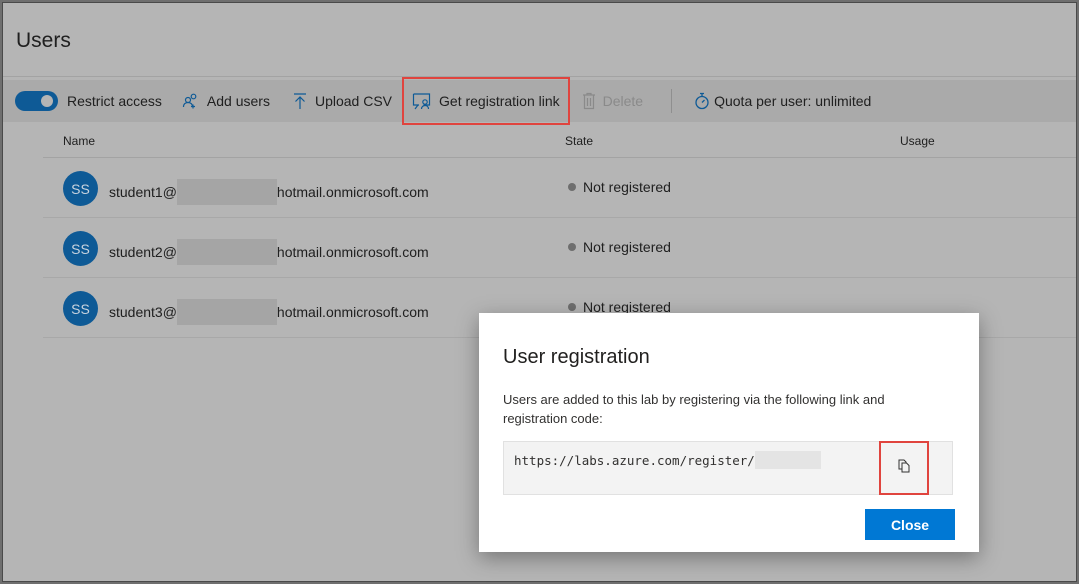  I want to click on delete-button: Delete, so click(612, 101).